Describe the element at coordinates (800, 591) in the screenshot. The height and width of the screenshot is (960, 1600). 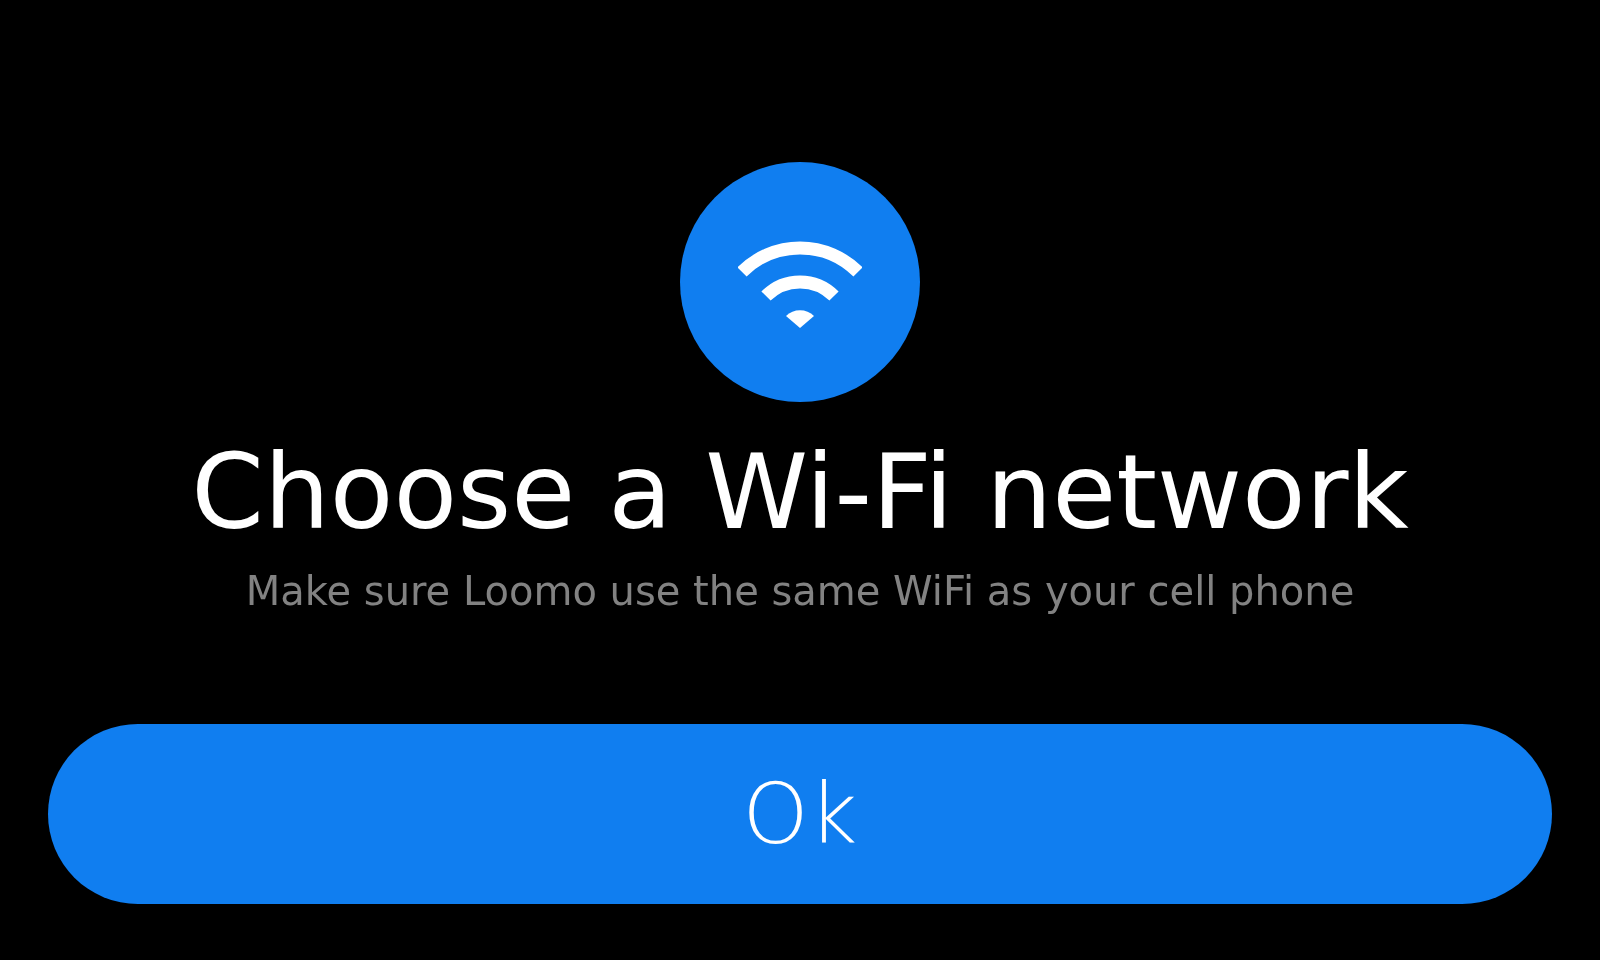
I see `dialog-subtitle: Make sure Loomo use the same WiFi as your cell phone` at that location.